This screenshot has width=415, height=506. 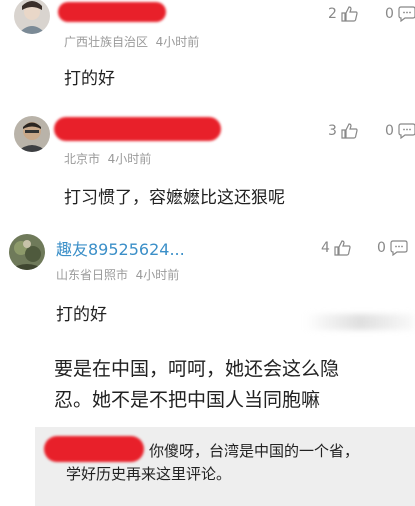 I want to click on like-button: 3, so click(x=343, y=131).